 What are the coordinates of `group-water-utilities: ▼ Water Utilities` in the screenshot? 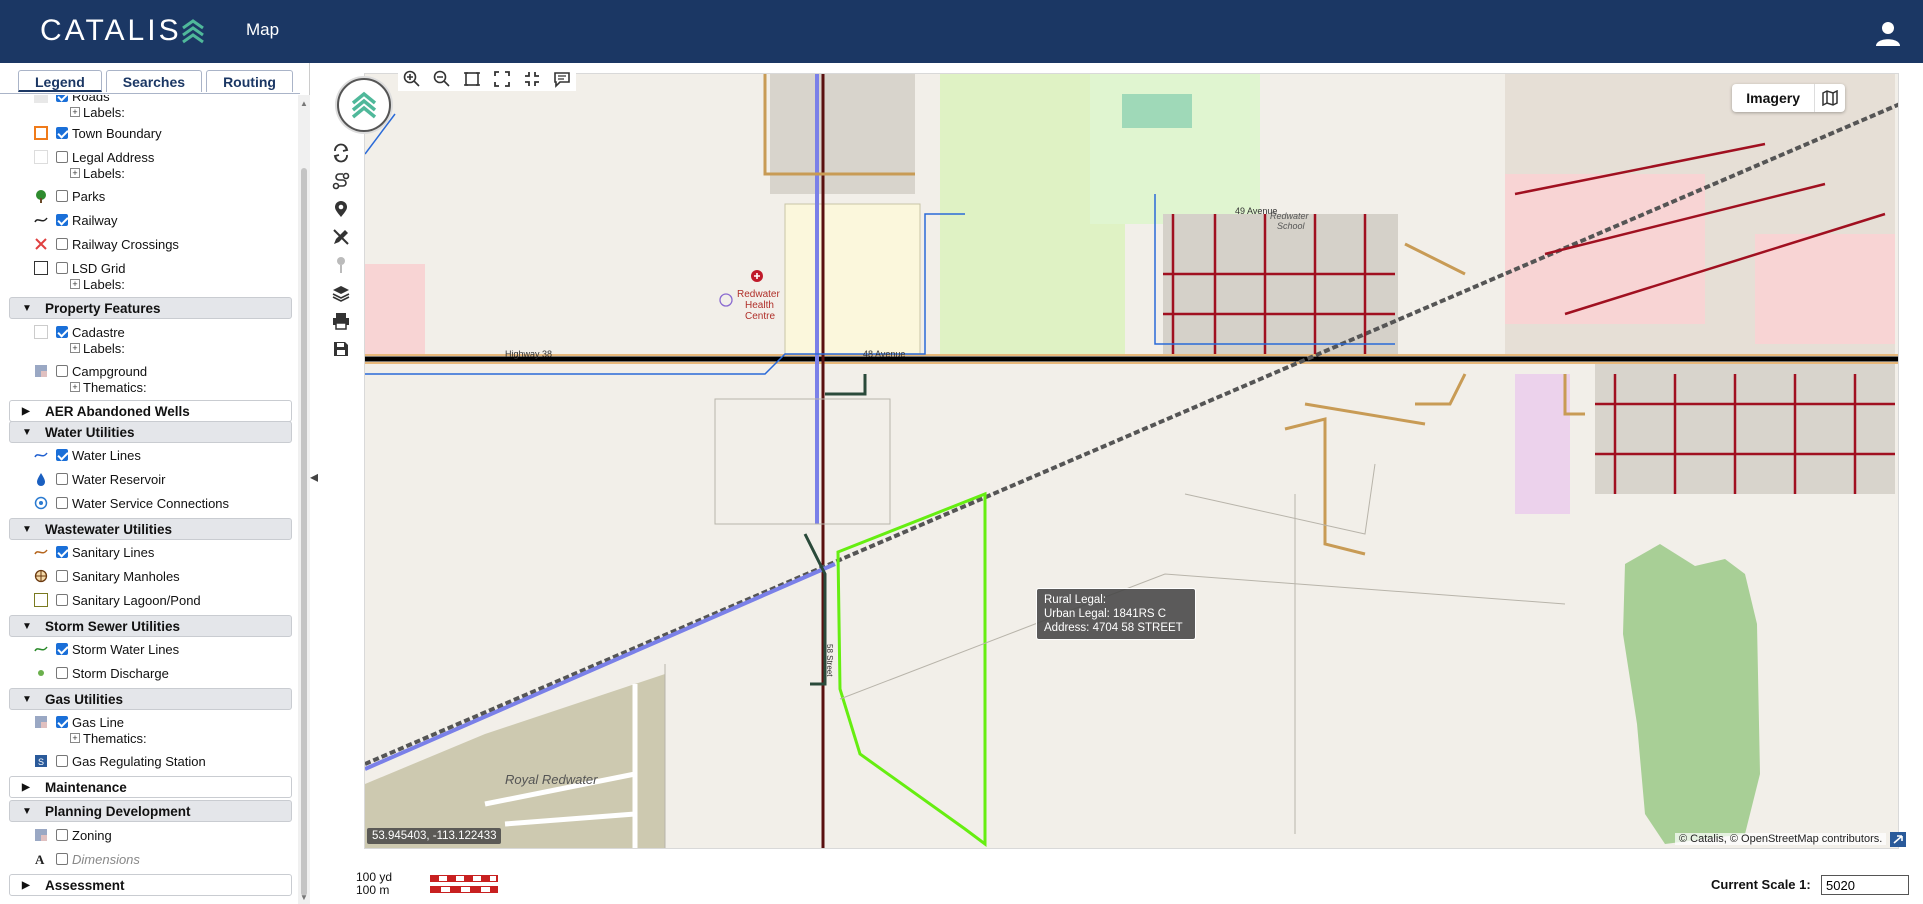 It's located at (150, 432).